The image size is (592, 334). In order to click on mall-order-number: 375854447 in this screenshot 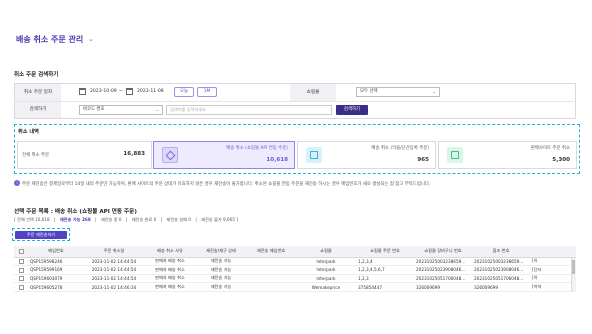, I will do `click(385, 287)`.